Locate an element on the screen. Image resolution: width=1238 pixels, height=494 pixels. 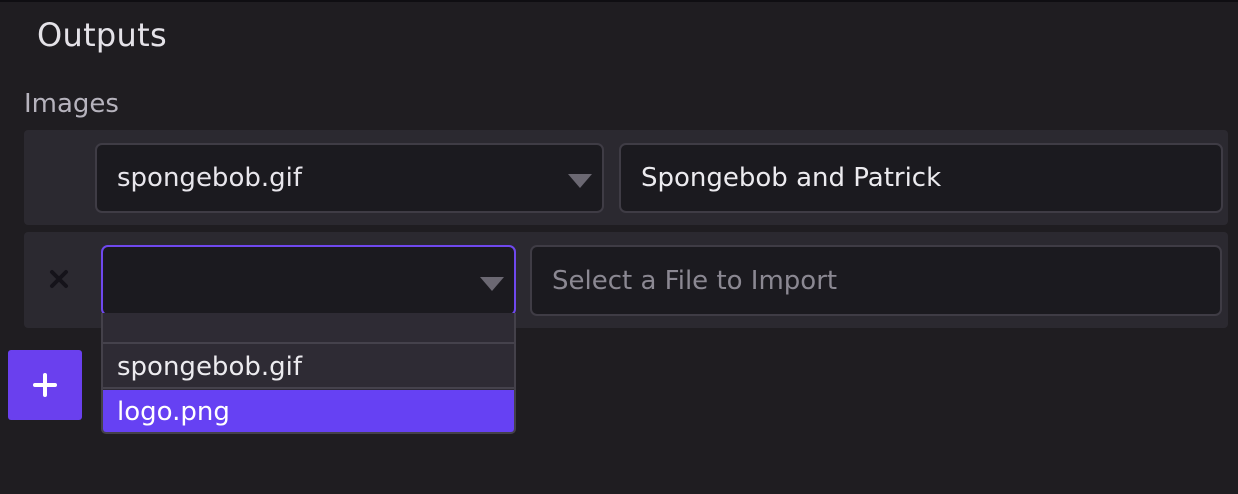
remove-row-button is located at coordinates (59, 279).